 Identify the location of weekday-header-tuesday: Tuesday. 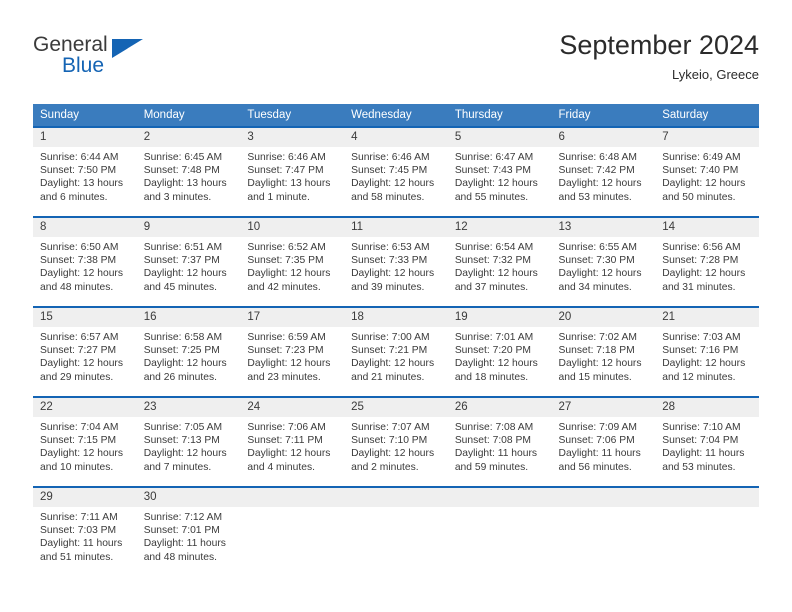
(292, 115).